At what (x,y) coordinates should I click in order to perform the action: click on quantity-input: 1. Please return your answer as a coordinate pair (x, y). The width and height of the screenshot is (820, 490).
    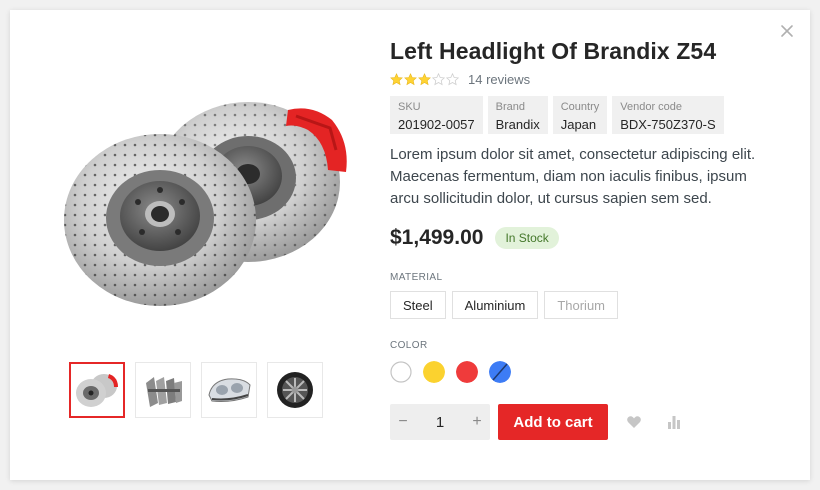
    Looking at the image, I should click on (440, 422).